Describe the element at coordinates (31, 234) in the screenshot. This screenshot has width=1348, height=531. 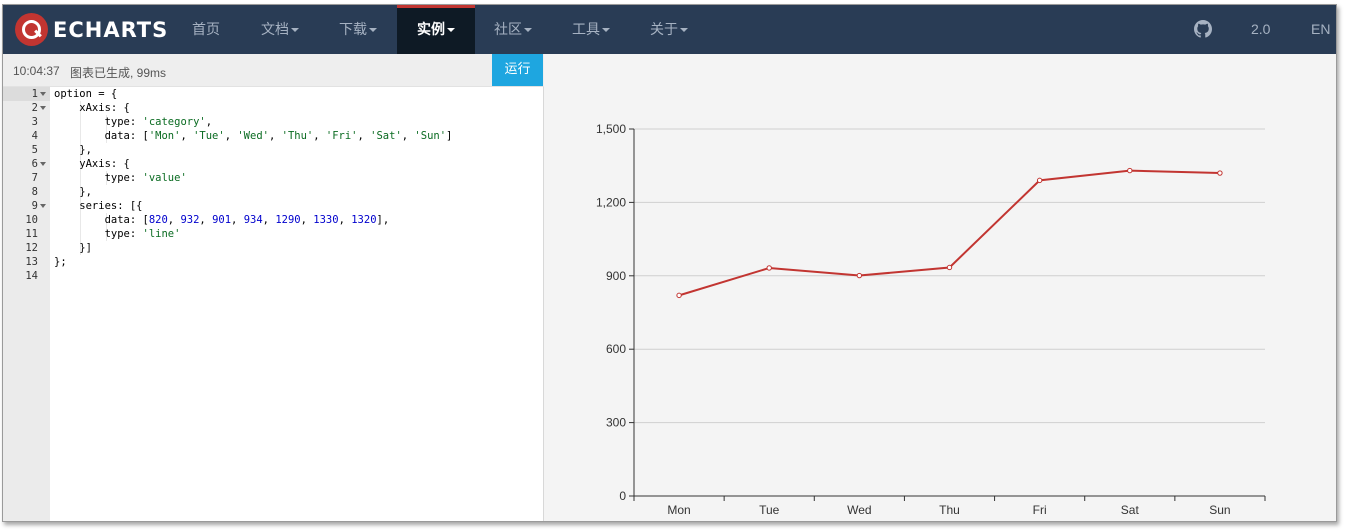
I see `line-number: 11` at that location.